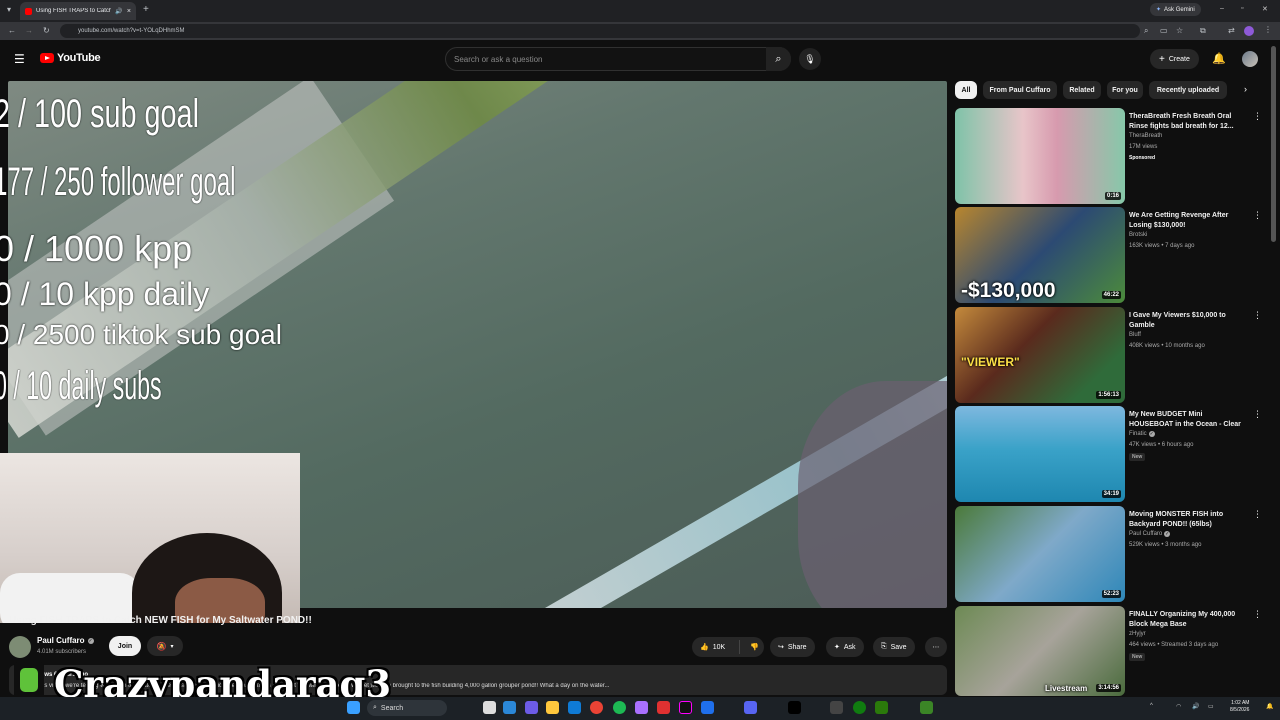 Image resolution: width=1280 pixels, height=720 pixels. I want to click on channel-avatar, so click(20, 647).